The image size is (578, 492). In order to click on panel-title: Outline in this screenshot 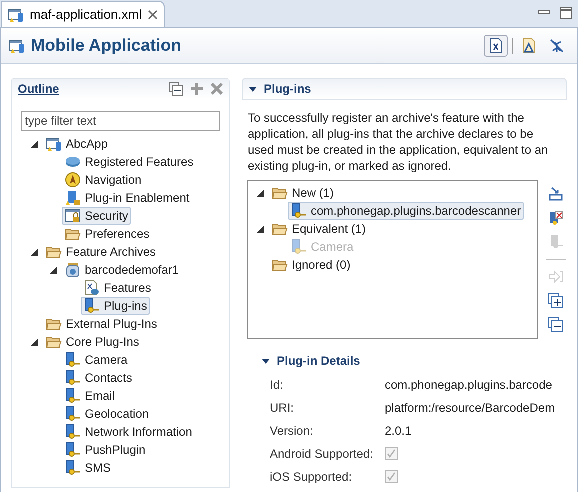, I will do `click(39, 89)`.